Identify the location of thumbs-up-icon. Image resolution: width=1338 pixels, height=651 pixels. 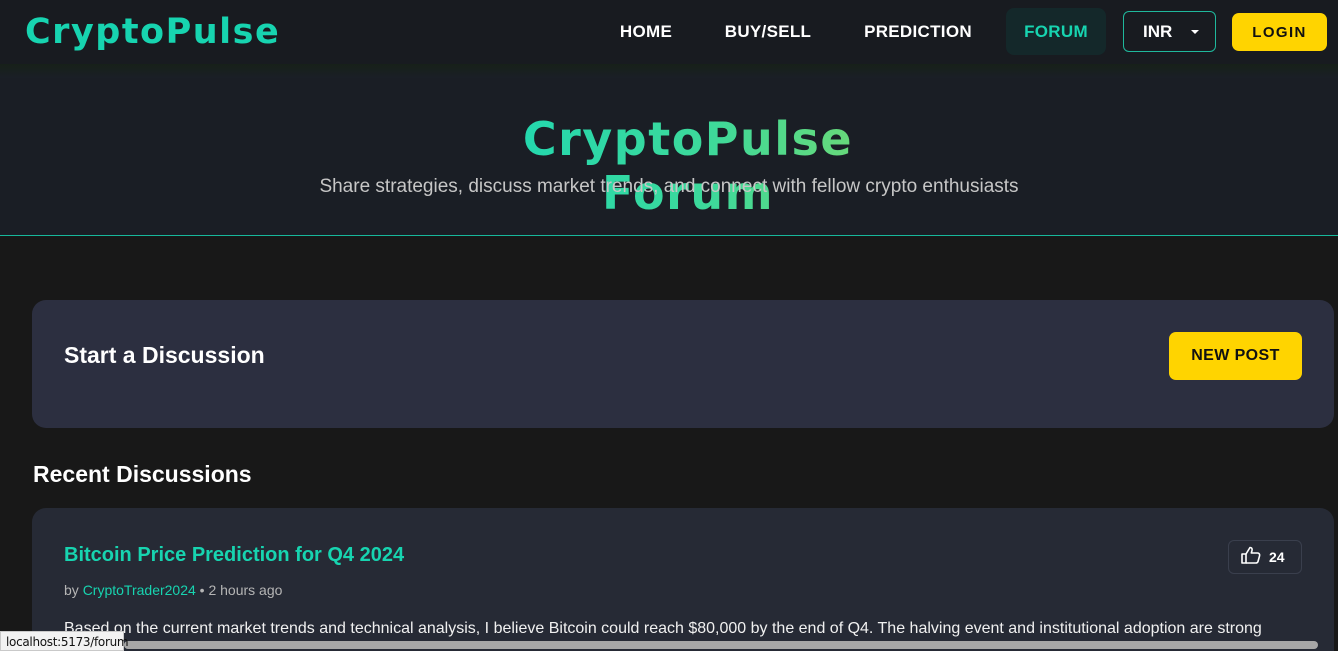
(1251, 557).